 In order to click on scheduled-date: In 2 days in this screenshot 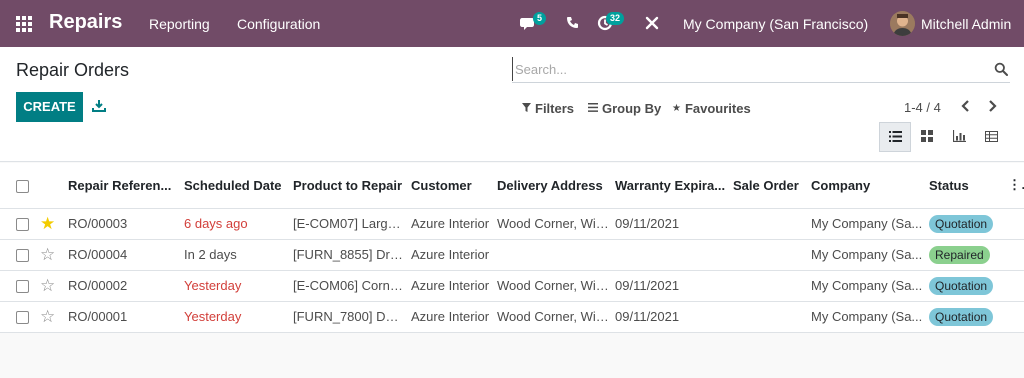, I will do `click(238, 255)`.